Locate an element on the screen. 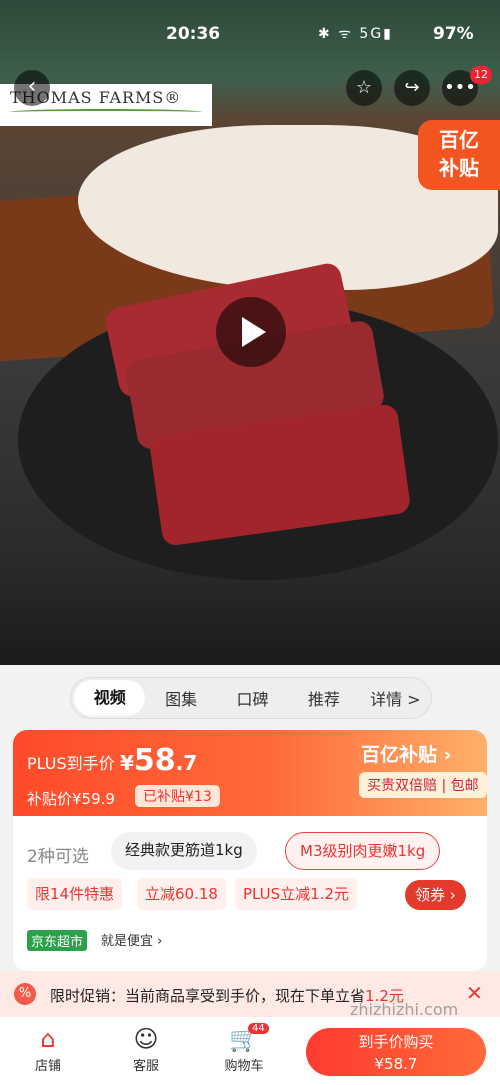 This screenshot has width=500, height=1085. promo-discount: 立减60.18 is located at coordinates (181, 894).